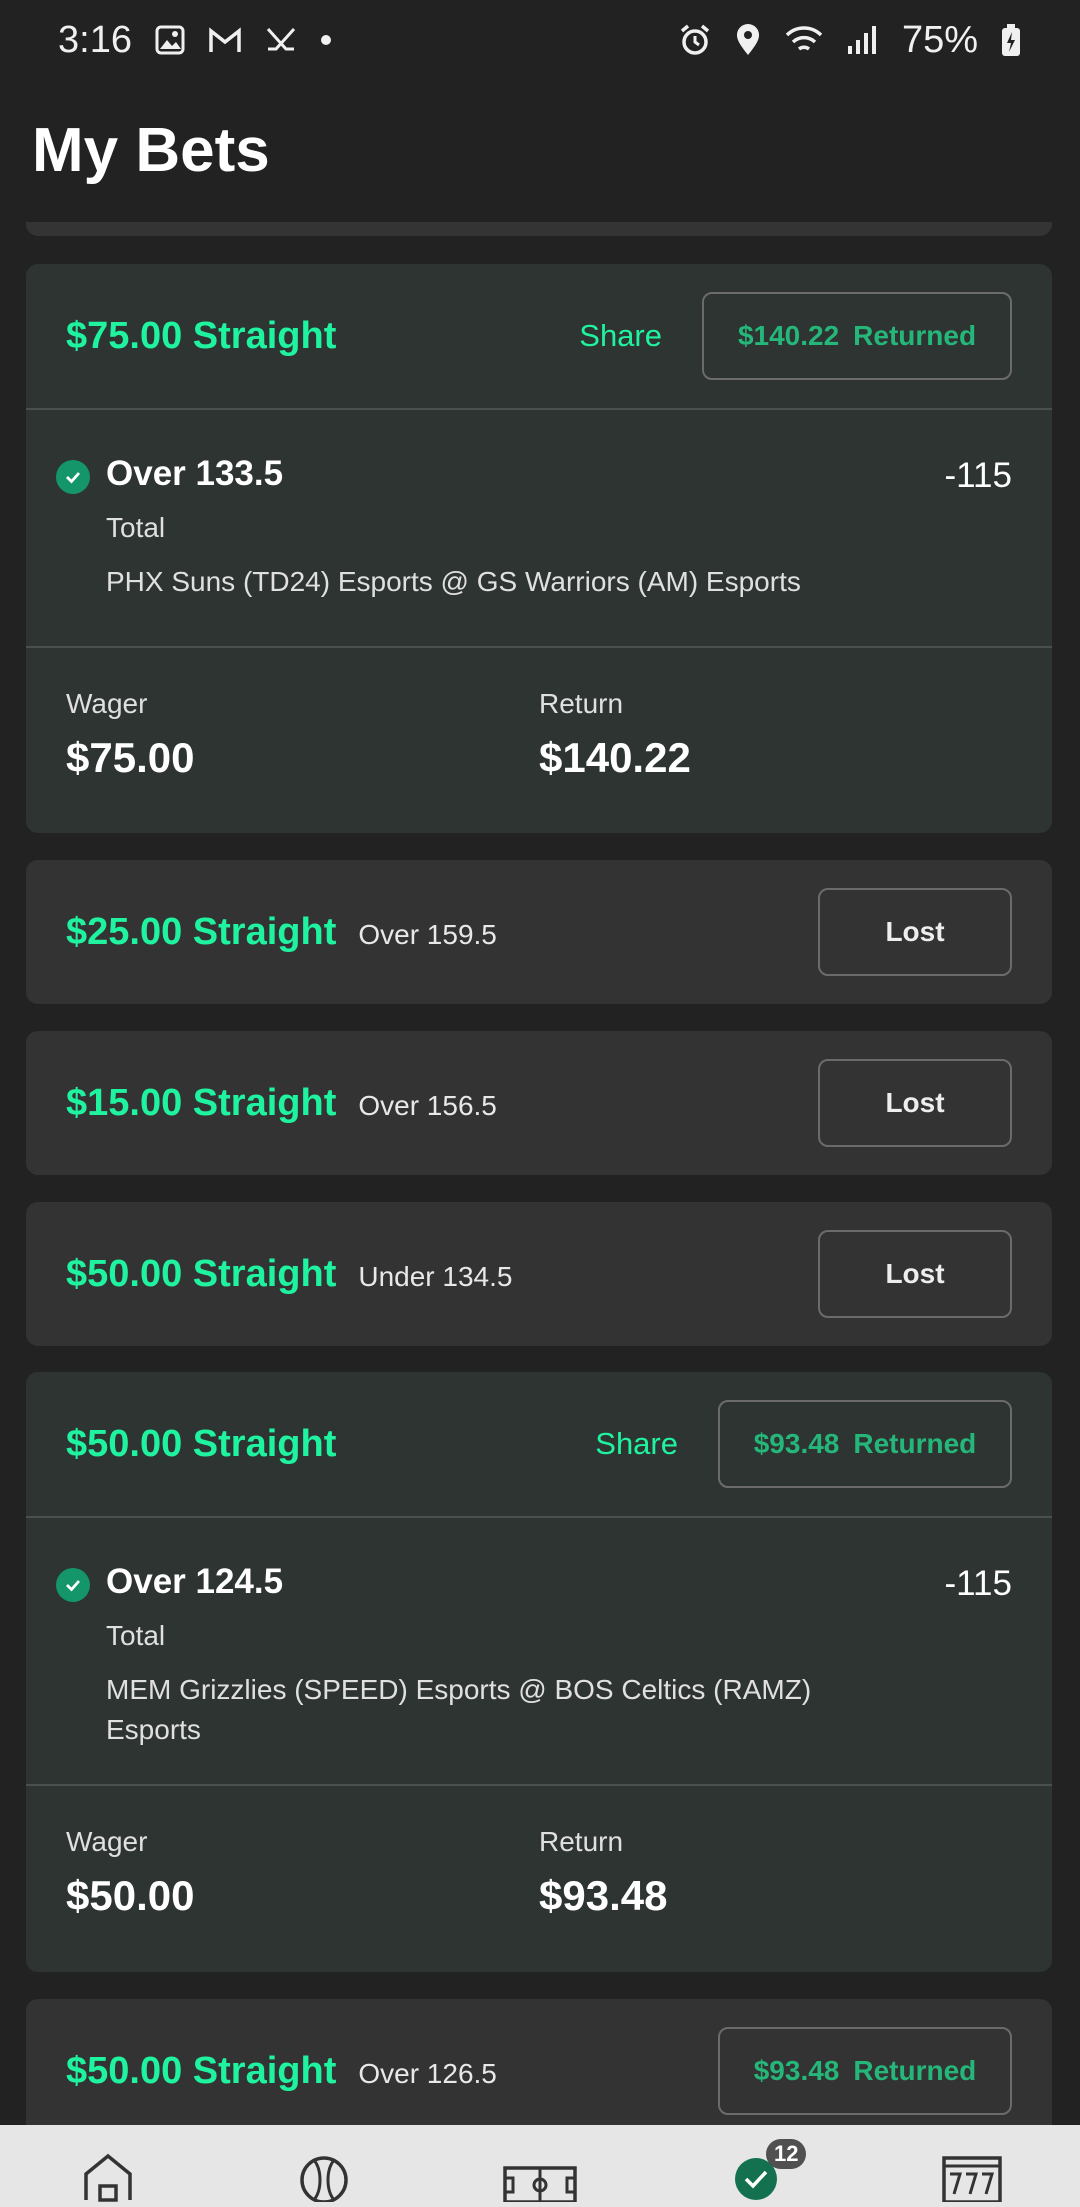 The image size is (1080, 2207). I want to click on status-bar: 3:16 75%, so click(540, 40).